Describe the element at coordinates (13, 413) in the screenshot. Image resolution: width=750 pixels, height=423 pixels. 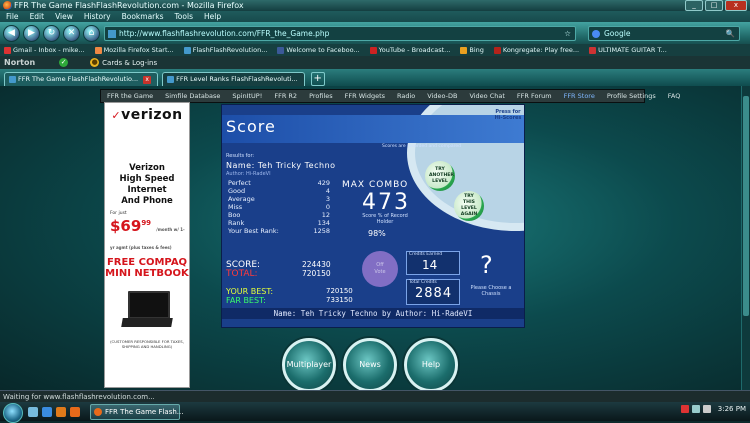
I see `start-button` at that location.